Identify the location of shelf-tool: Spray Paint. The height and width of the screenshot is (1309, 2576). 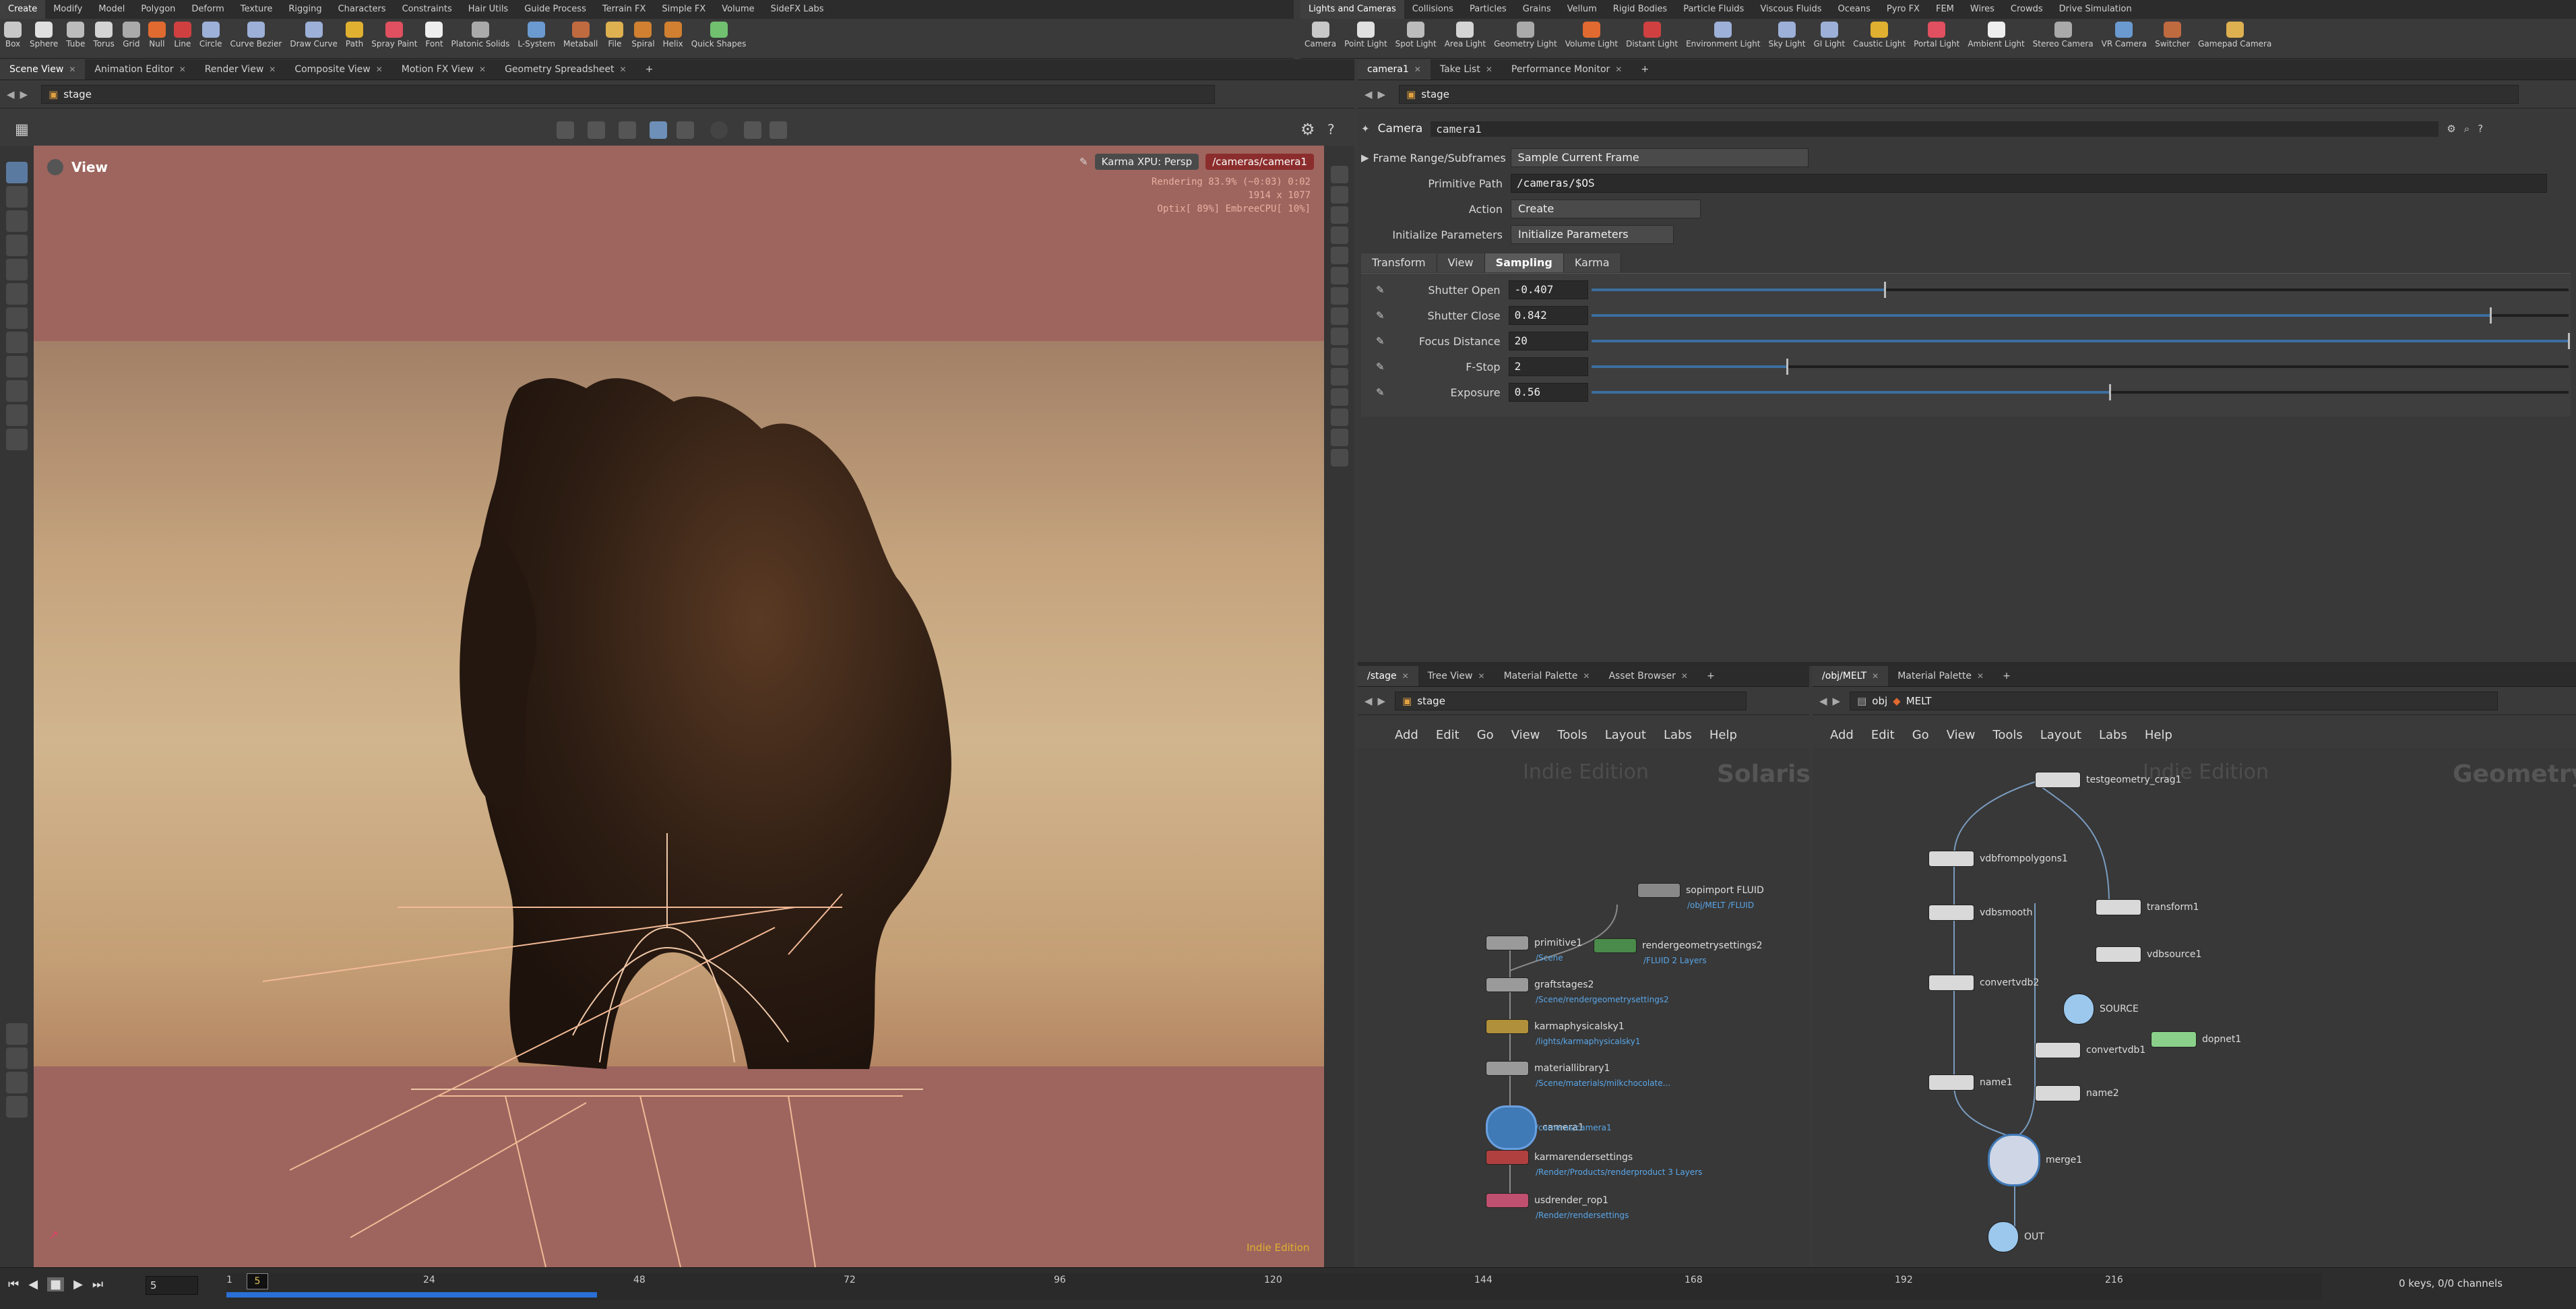
(394, 33).